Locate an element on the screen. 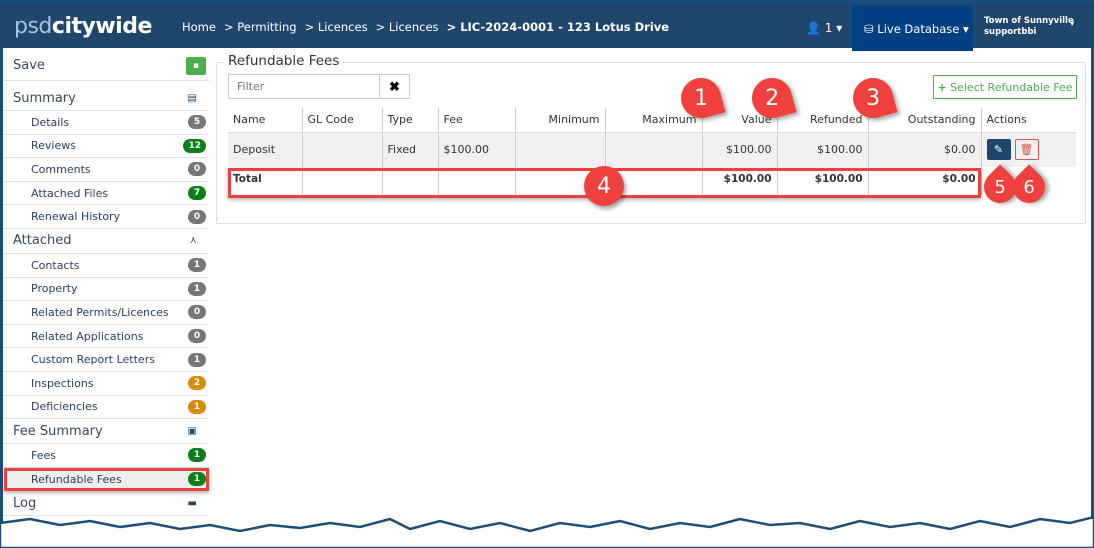  cell-type: Fixed is located at coordinates (409, 149).